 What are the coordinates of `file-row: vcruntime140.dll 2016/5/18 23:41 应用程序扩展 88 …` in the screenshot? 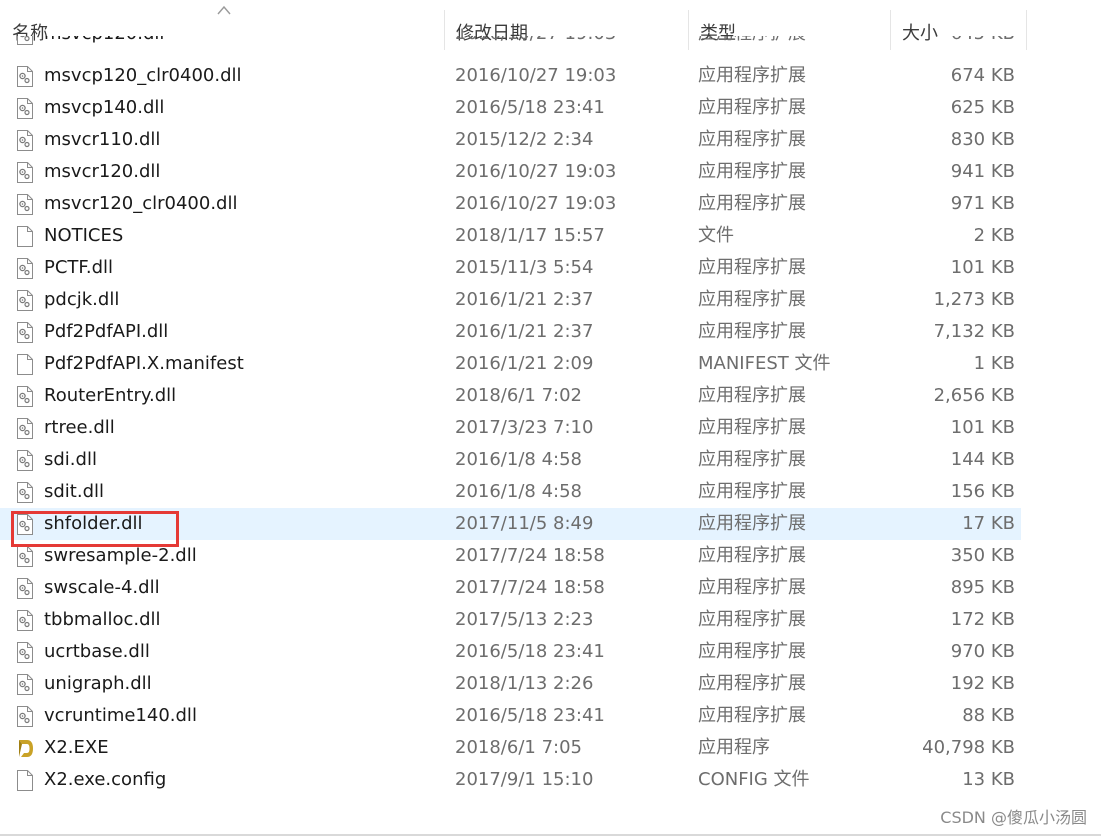 It's located at (510, 716).